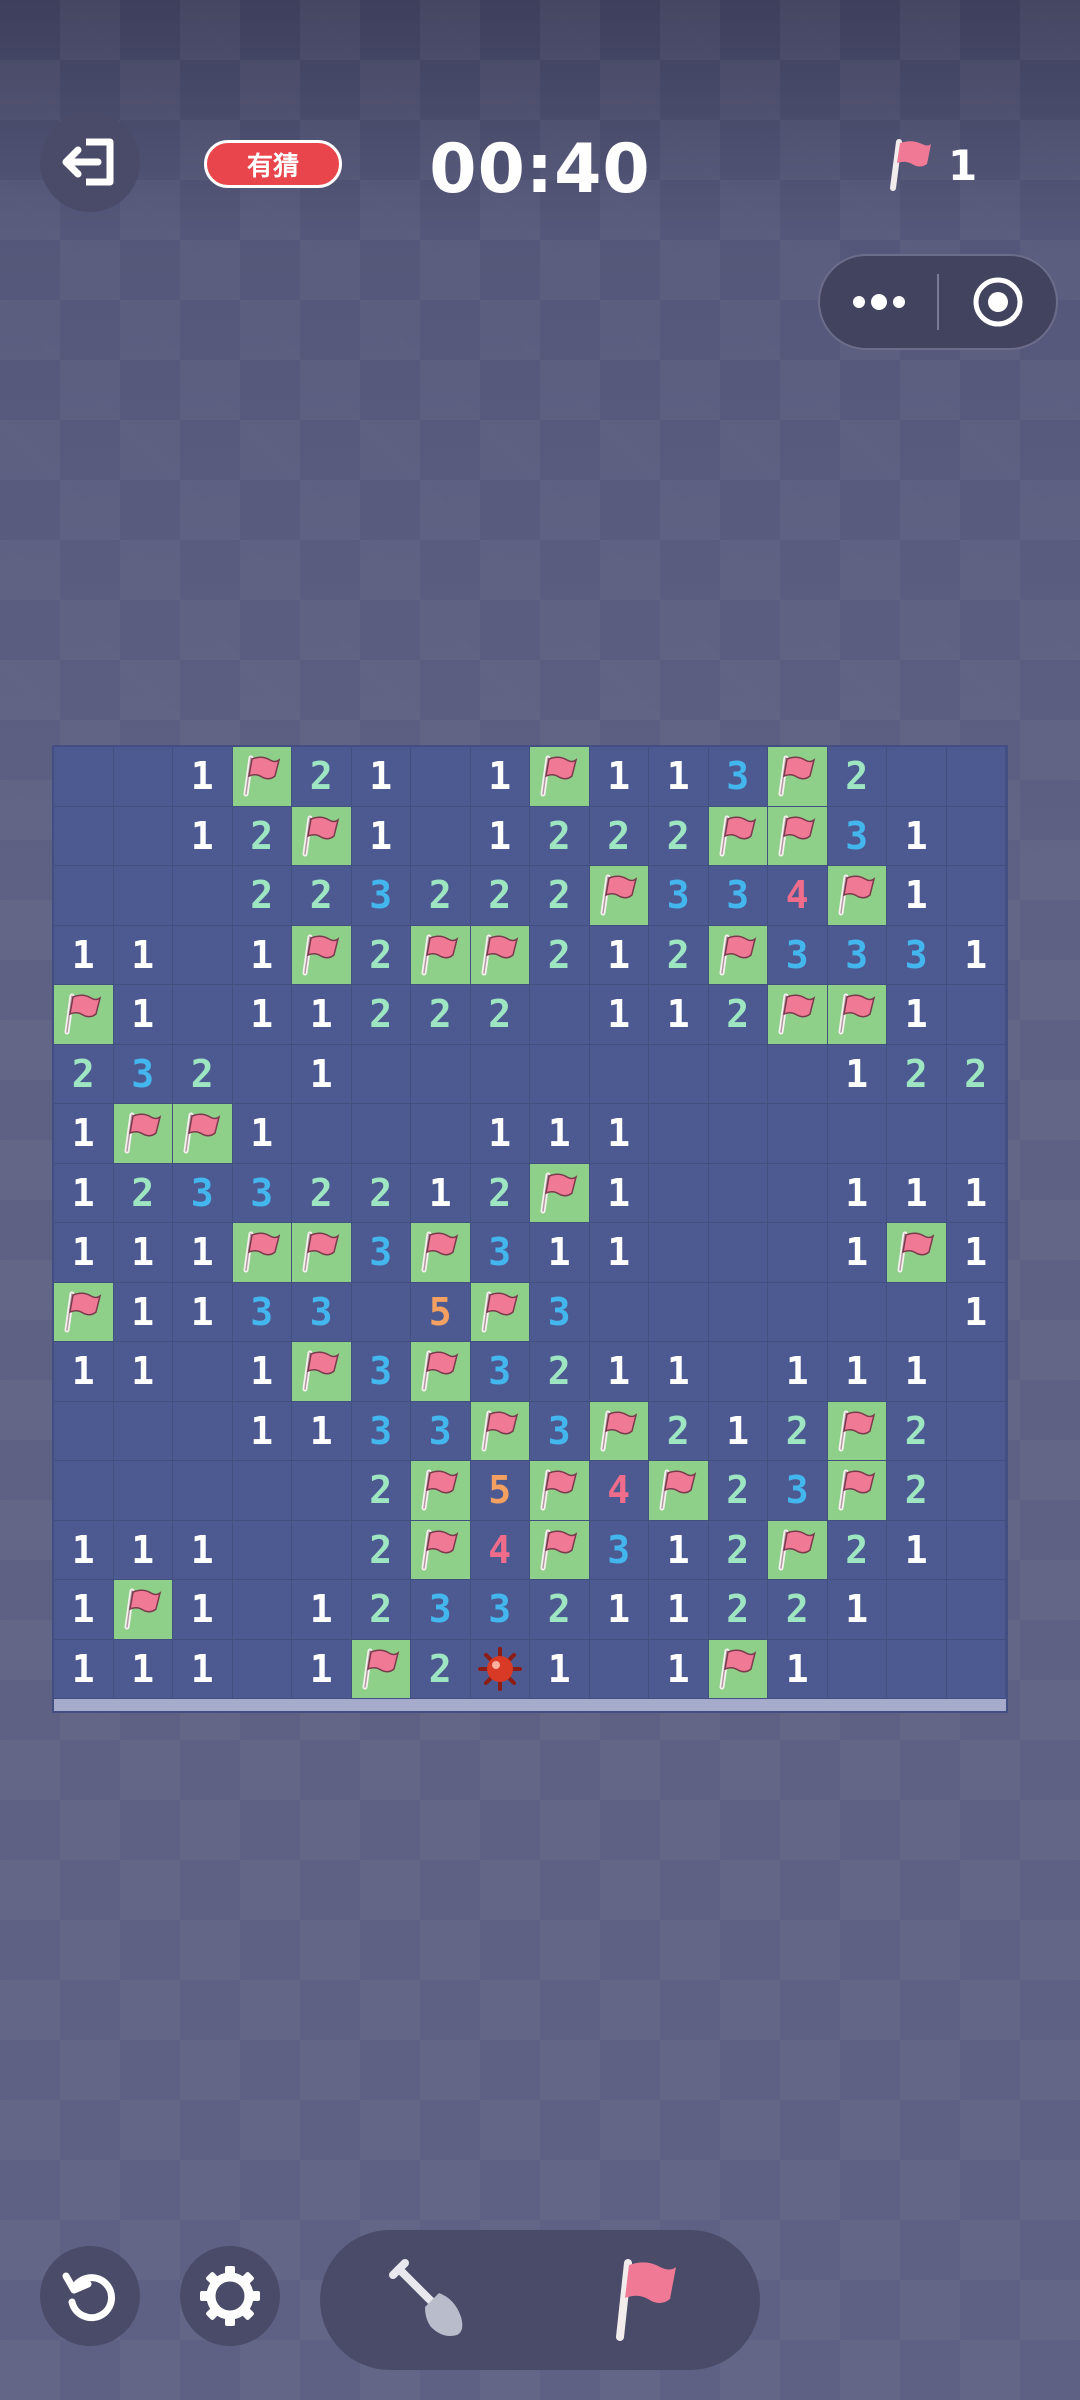 This screenshot has width=1080, height=2400. Describe the element at coordinates (500, 1550) in the screenshot. I see `board-cell-number: 4` at that location.